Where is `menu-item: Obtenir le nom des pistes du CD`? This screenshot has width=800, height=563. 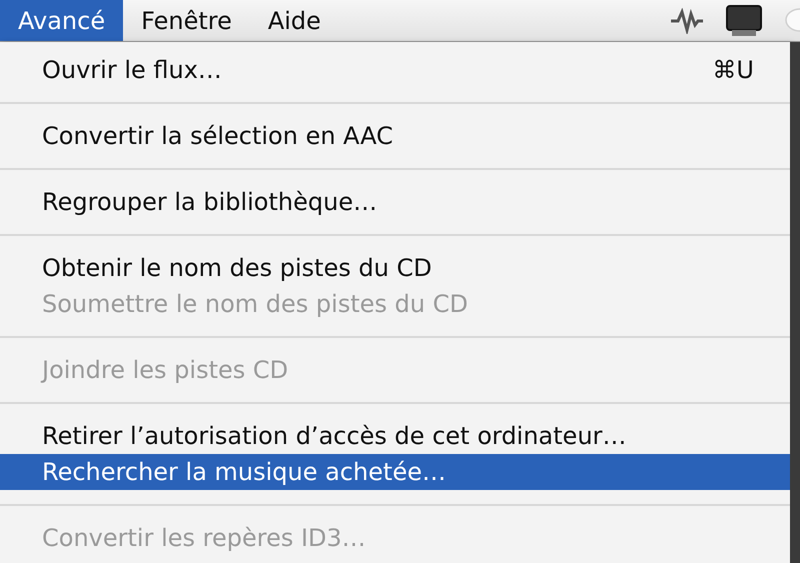 menu-item: Obtenir le nom des pistes du CD is located at coordinates (395, 268).